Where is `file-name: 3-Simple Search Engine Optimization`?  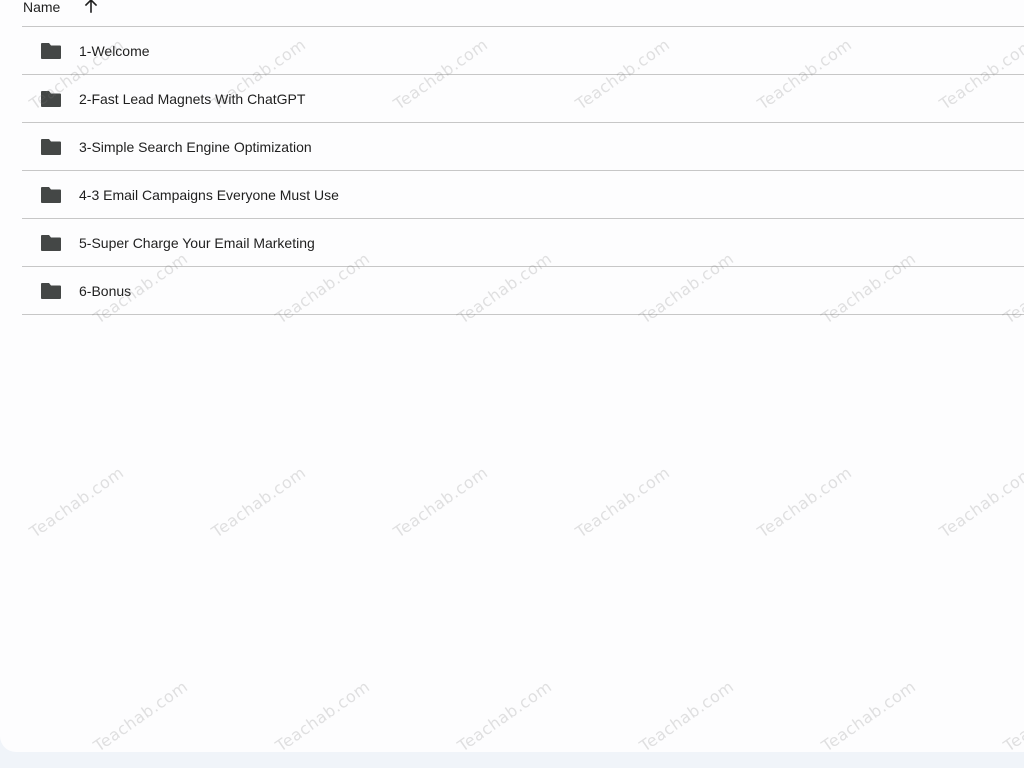
file-name: 3-Simple Search Engine Optimization is located at coordinates (195, 147).